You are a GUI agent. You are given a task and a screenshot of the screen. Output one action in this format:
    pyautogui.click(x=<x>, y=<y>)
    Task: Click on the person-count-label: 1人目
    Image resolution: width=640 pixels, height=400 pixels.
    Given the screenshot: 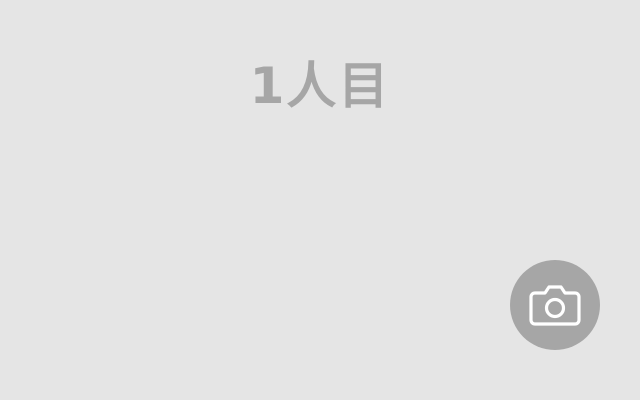 What is the action you would take?
    pyautogui.click(x=320, y=86)
    